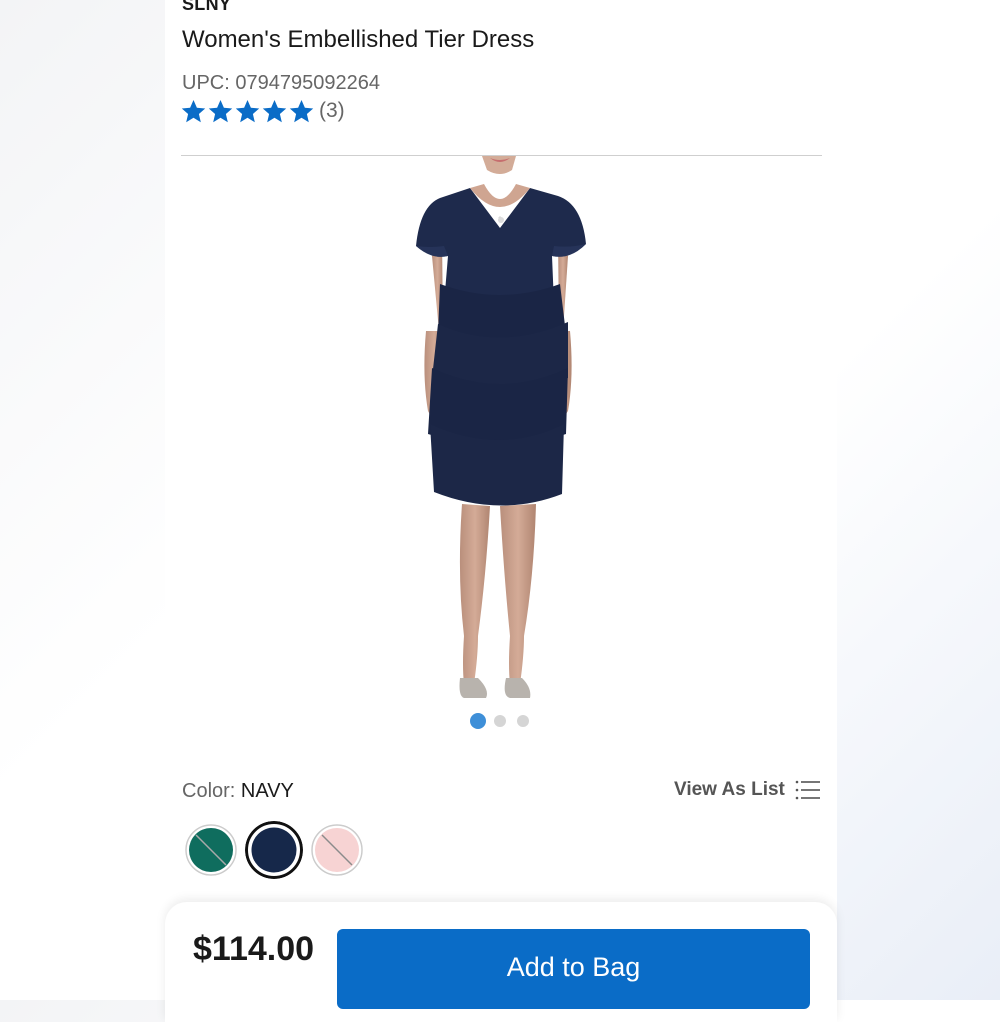 The image size is (1000, 1022). What do you see at coordinates (332, 111) in the screenshot?
I see `review-count: (3)` at bounding box center [332, 111].